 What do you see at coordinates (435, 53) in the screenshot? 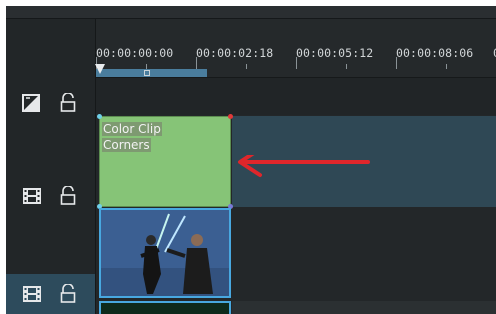
I see `timecode-label: 00:00:08:06` at bounding box center [435, 53].